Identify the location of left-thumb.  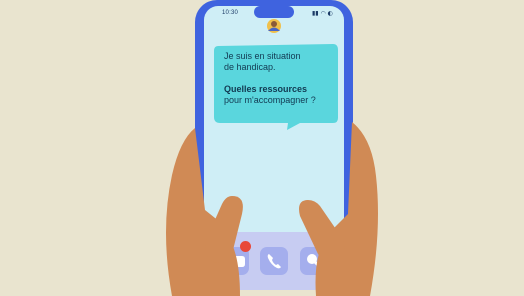
(224, 229).